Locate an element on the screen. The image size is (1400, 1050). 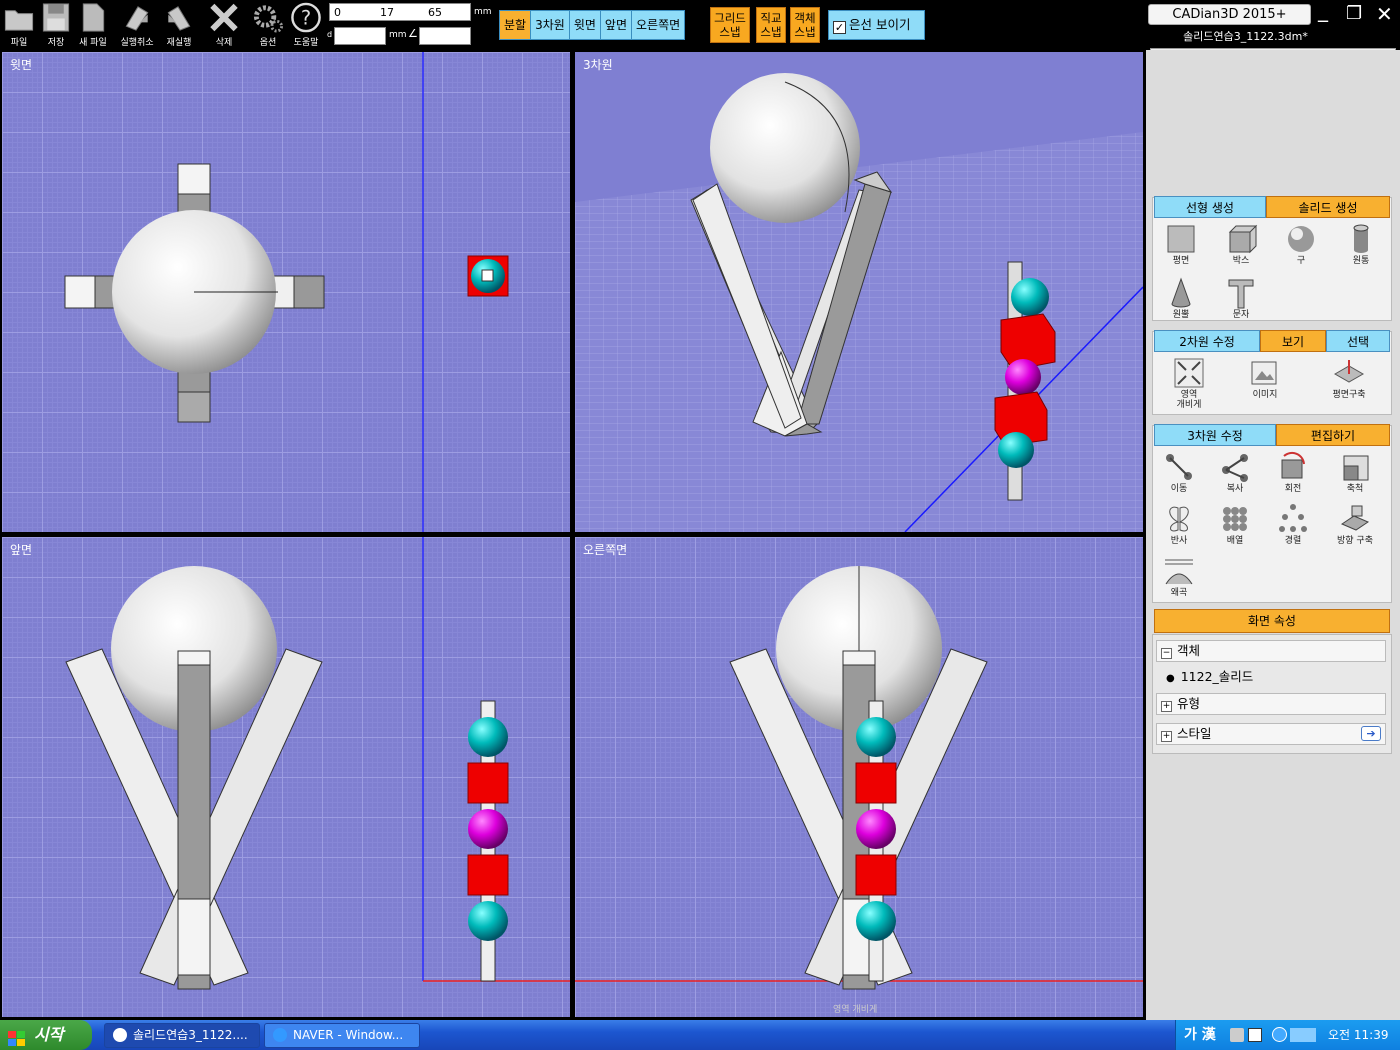
cone-button: 원뿔 is located at coordinates (1181, 298).